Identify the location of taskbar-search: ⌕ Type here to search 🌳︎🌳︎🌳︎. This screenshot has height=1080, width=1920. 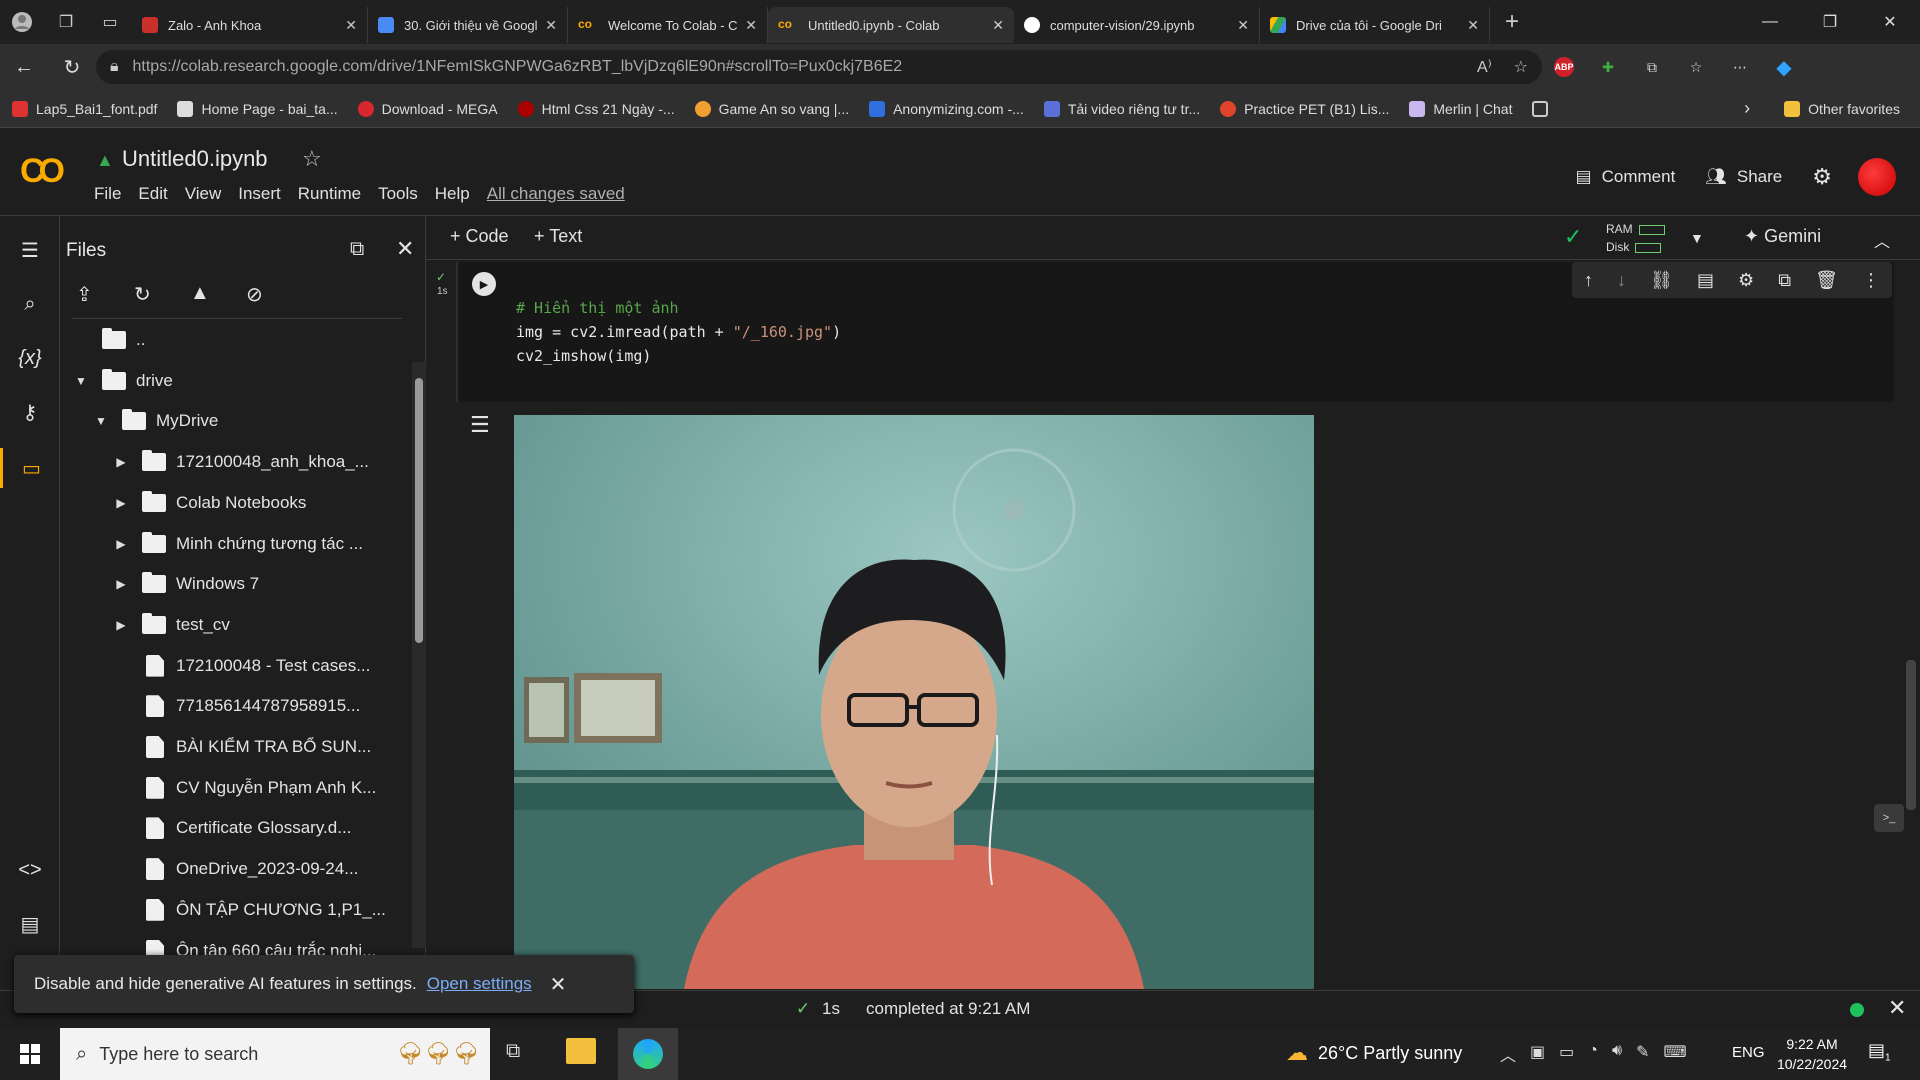
(275, 1054).